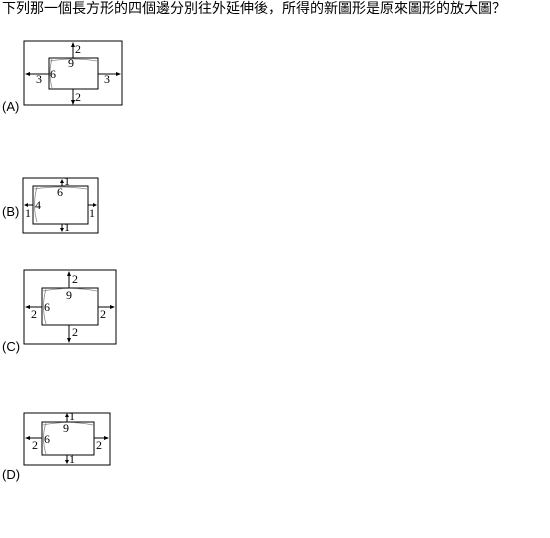 The width and height of the screenshot is (550, 538). Describe the element at coordinates (99, 445) in the screenshot. I see `option-d-right: 2` at that location.